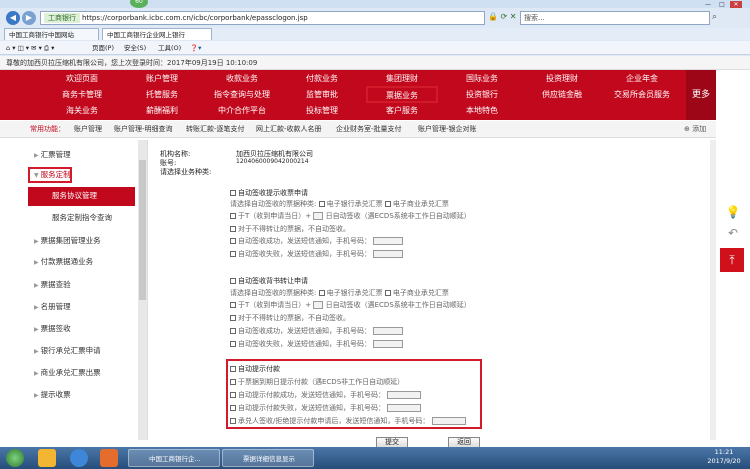 The image size is (750, 469). Describe the element at coordinates (242, 79) in the screenshot. I see `menu-collection: 收款业务` at that location.